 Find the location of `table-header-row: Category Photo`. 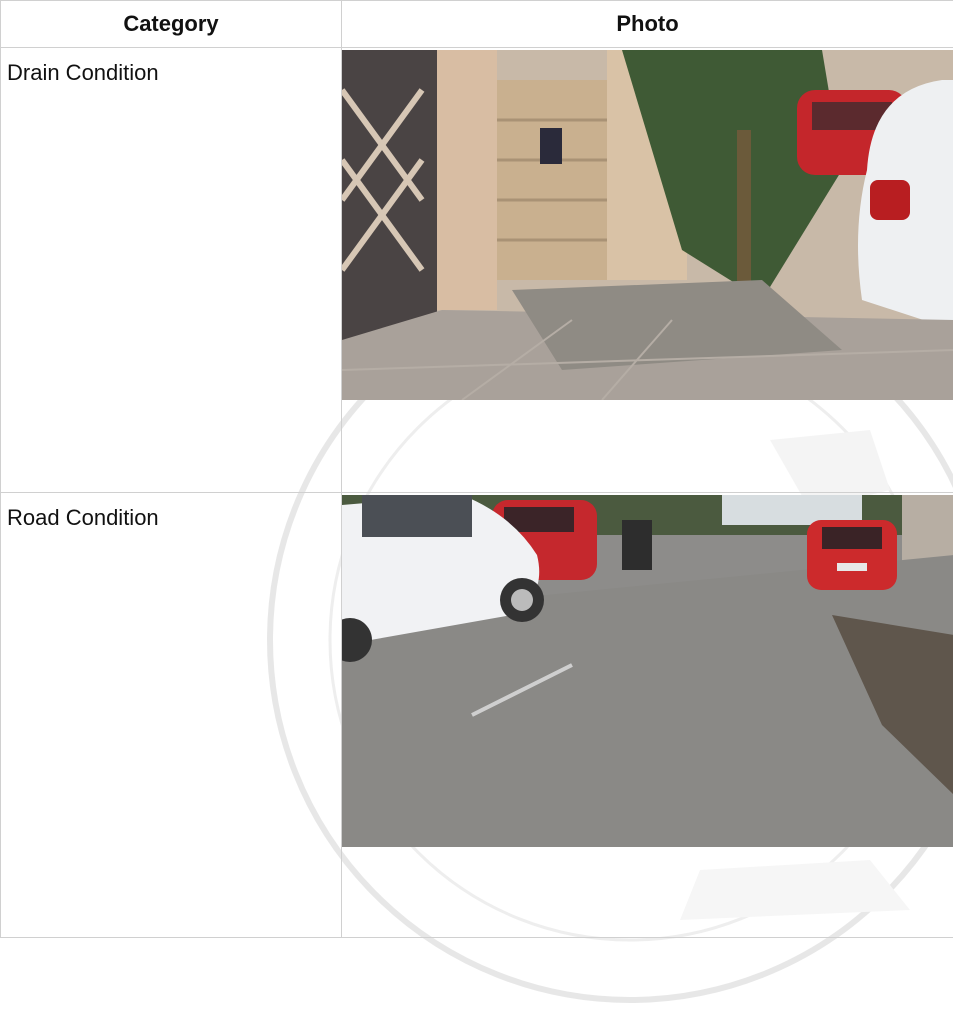

table-header-row: Category Photo is located at coordinates (477, 24).